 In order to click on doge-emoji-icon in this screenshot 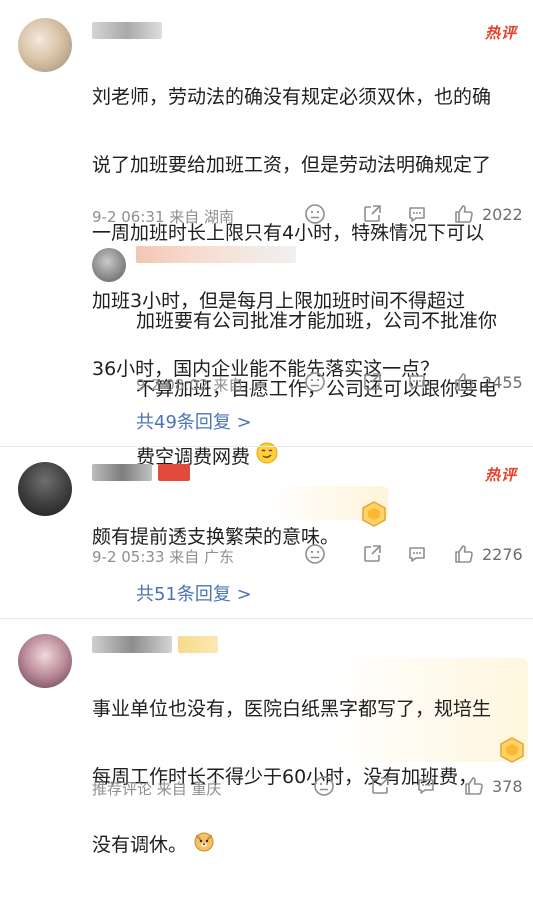, I will do `click(204, 846)`.